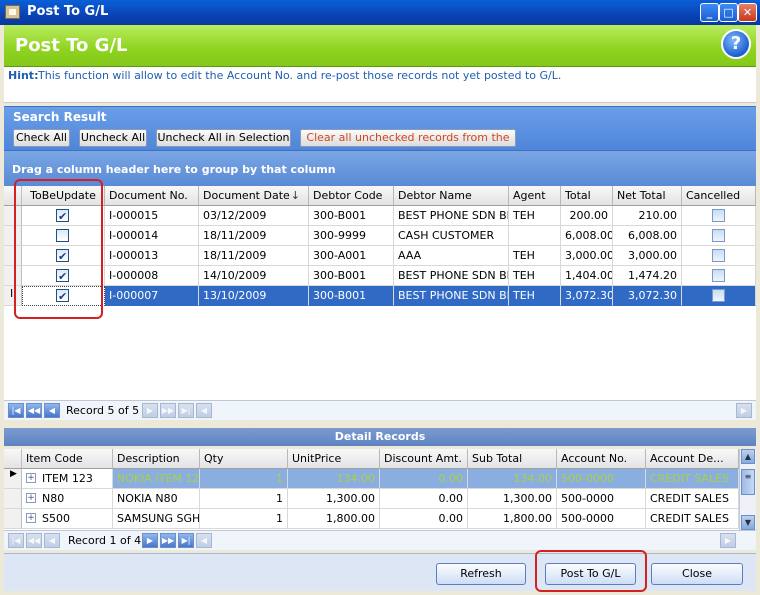 This screenshot has height=595, width=760. I want to click on detail-vertical-scrollbar: ▲ ≡ ▼, so click(747, 490).